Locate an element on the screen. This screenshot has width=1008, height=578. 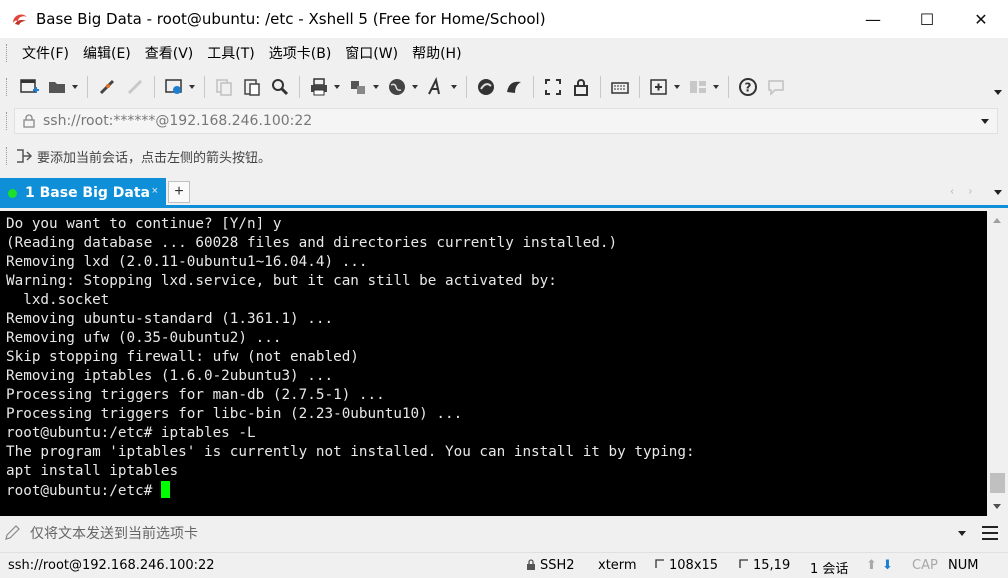
print-icon is located at coordinates (319, 87).